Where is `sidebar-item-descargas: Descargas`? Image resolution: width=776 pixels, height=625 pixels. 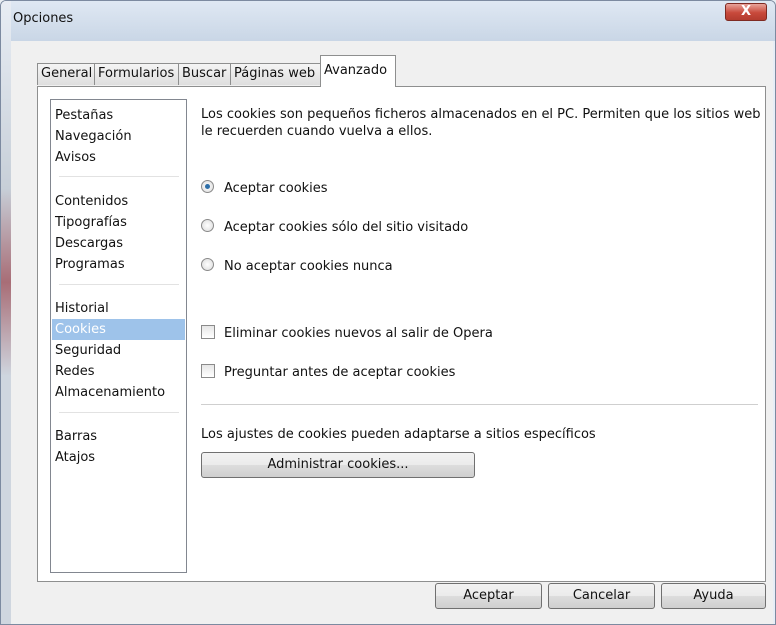 sidebar-item-descargas: Descargas is located at coordinates (118, 243).